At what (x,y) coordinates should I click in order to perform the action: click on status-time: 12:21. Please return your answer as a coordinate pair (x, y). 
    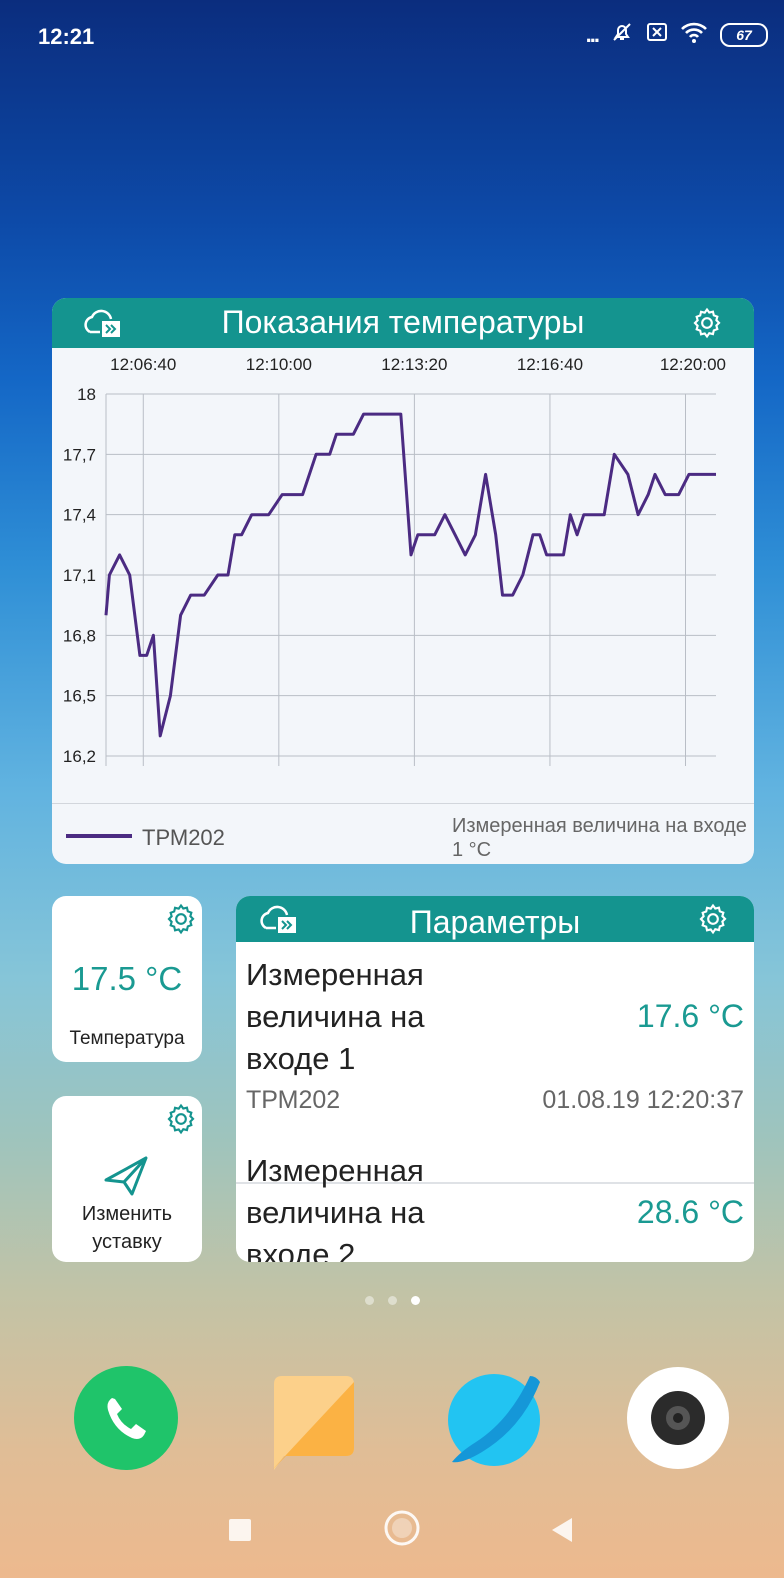
    Looking at the image, I should click on (66, 36).